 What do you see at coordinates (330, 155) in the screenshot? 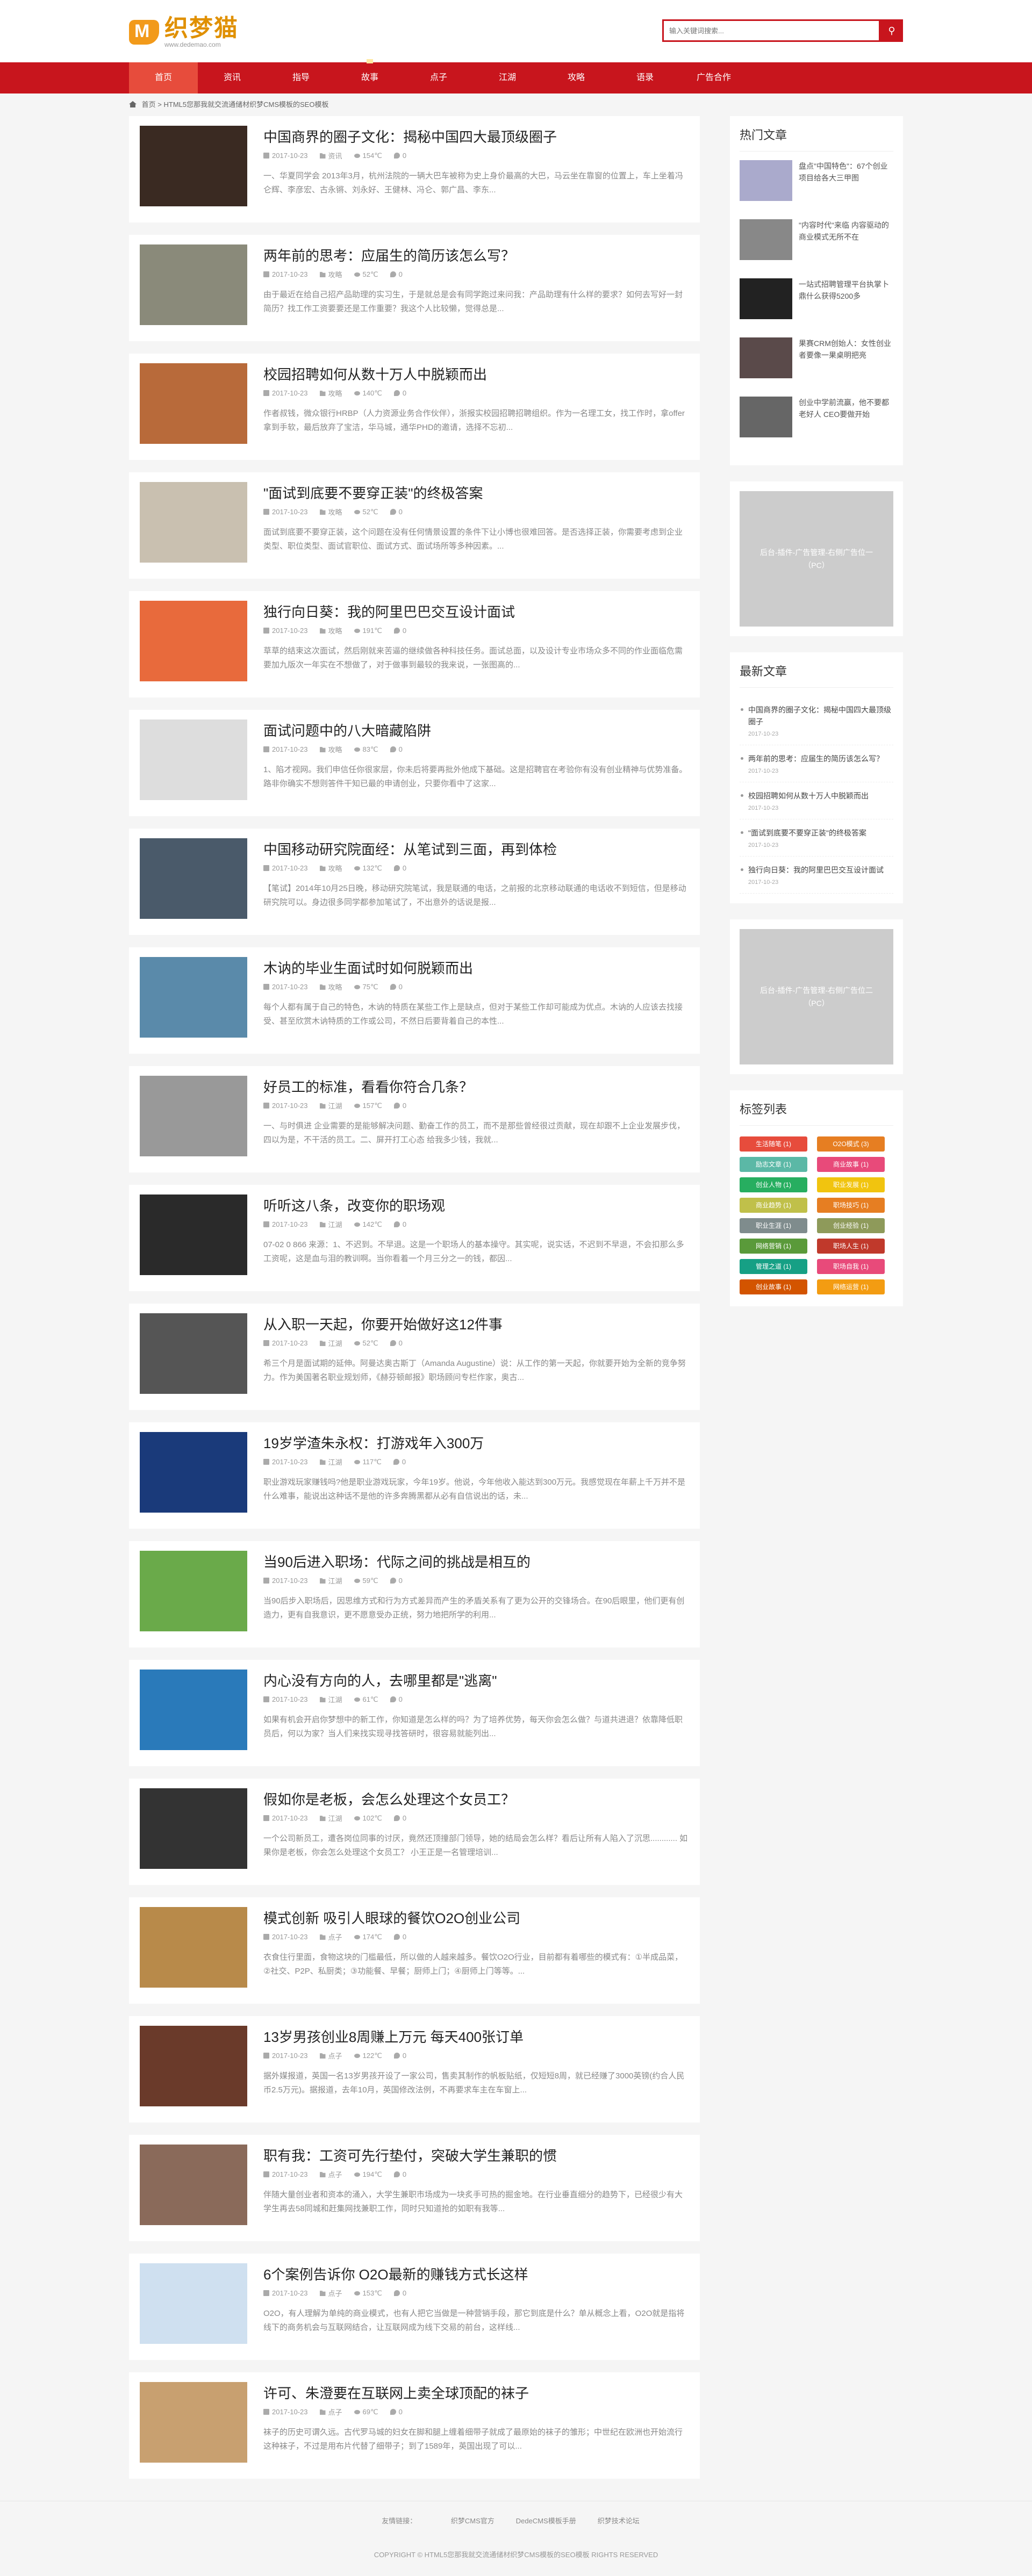
I see `meta-category: 资讯` at bounding box center [330, 155].